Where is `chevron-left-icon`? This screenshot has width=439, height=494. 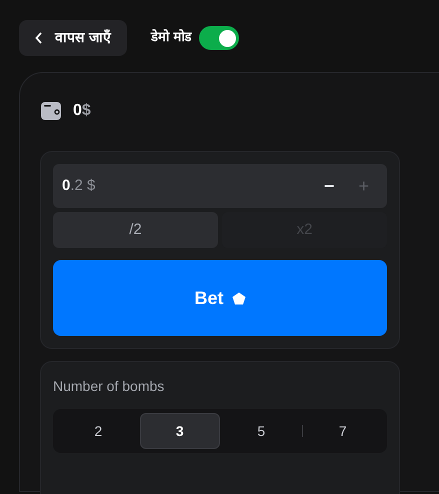 chevron-left-icon is located at coordinates (39, 38).